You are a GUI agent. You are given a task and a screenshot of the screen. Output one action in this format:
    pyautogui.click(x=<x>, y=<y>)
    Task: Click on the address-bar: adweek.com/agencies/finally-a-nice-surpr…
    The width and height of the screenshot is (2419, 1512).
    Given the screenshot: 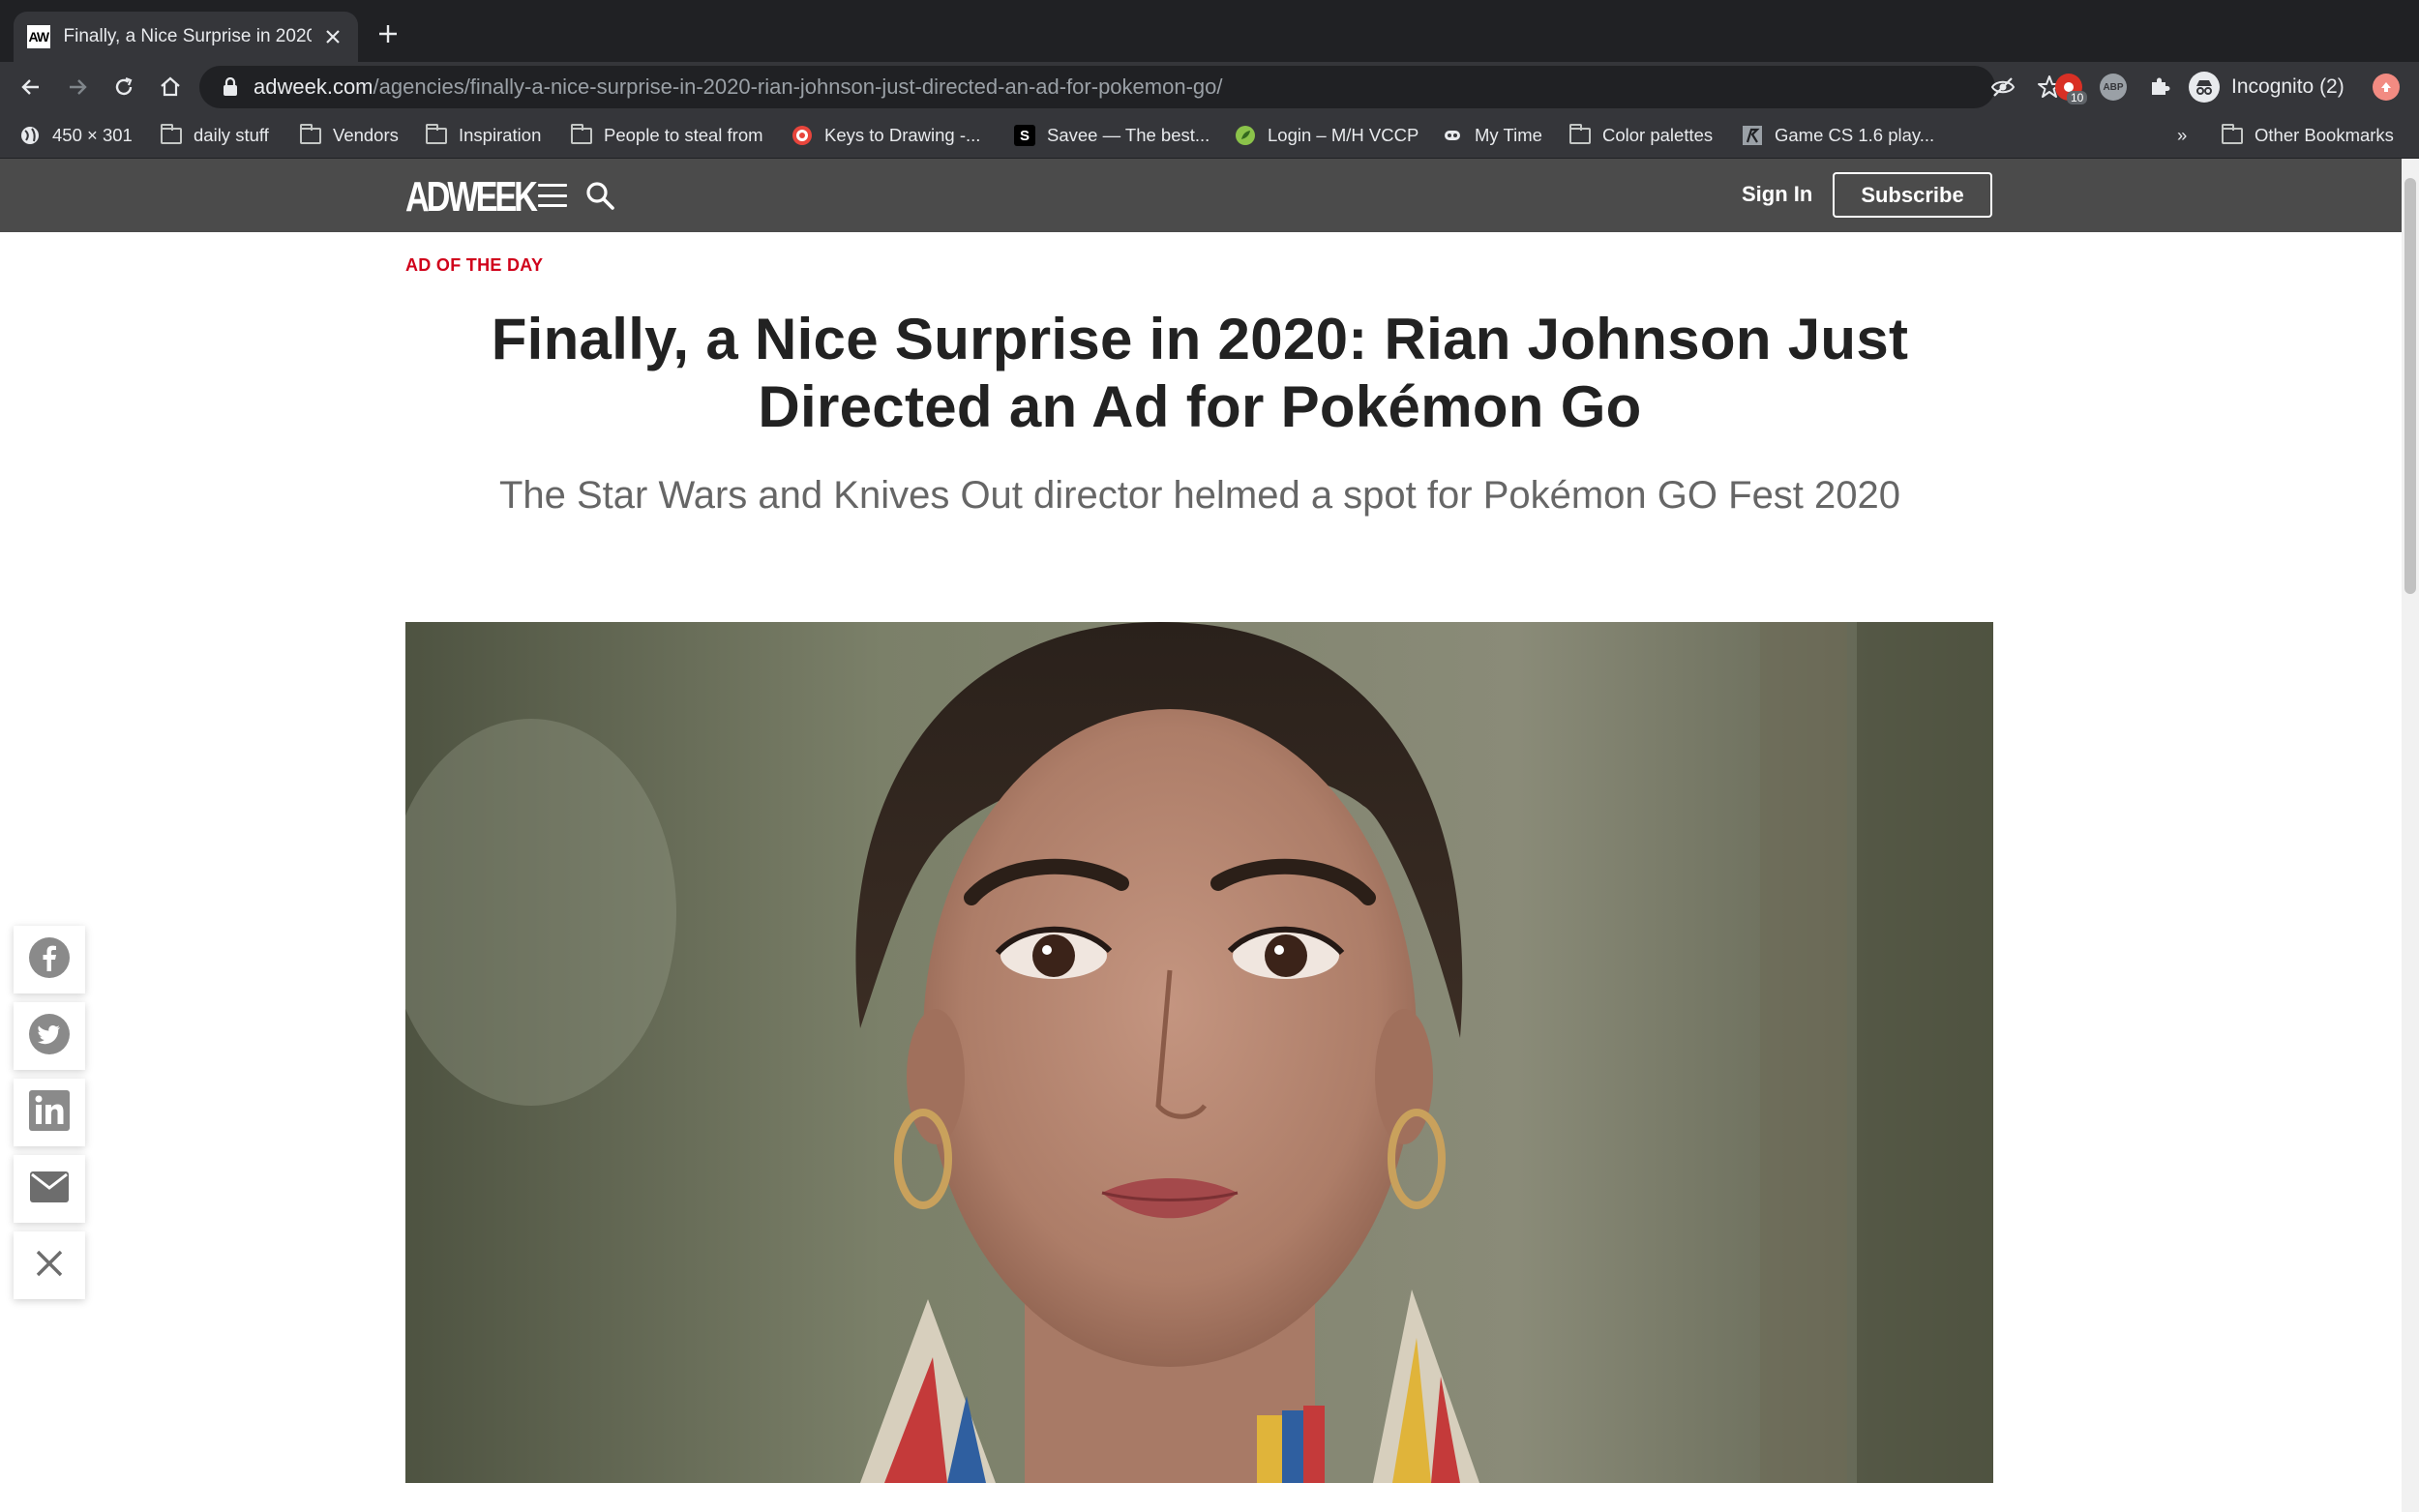 What is the action you would take?
    pyautogui.click(x=1130, y=87)
    